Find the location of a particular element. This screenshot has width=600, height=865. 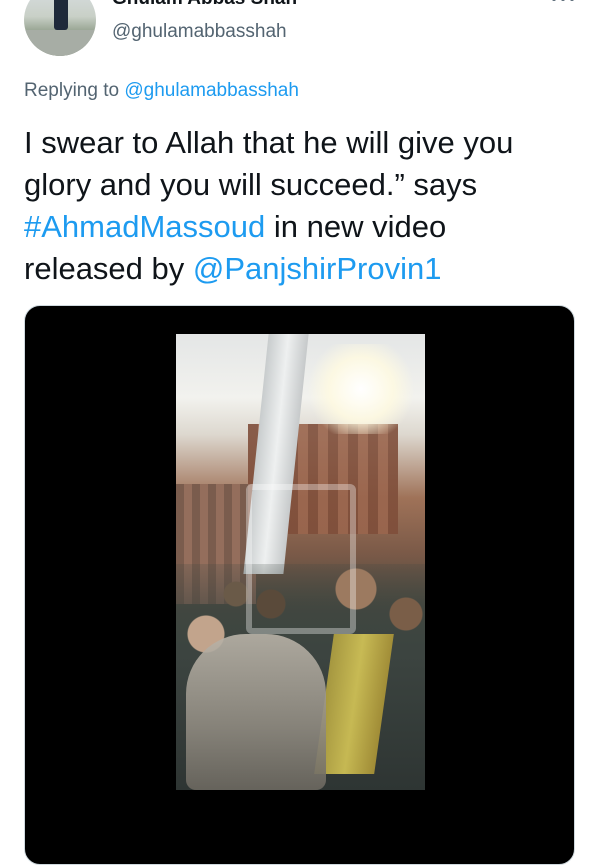

replying-to-prefix: Replying to is located at coordinates (72, 90).